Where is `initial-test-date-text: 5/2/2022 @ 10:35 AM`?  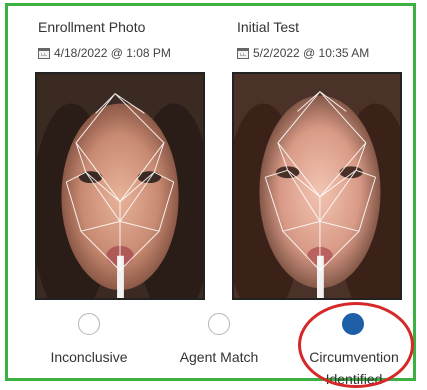 initial-test-date-text: 5/2/2022 @ 10:35 AM is located at coordinates (311, 53).